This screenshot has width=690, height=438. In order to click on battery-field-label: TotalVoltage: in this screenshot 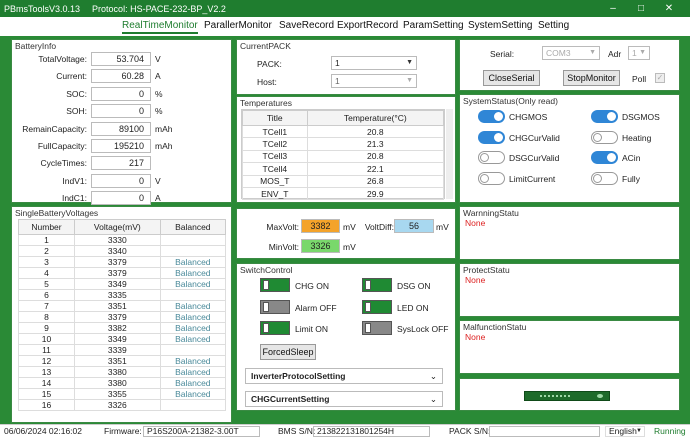, I will do `click(62, 59)`.